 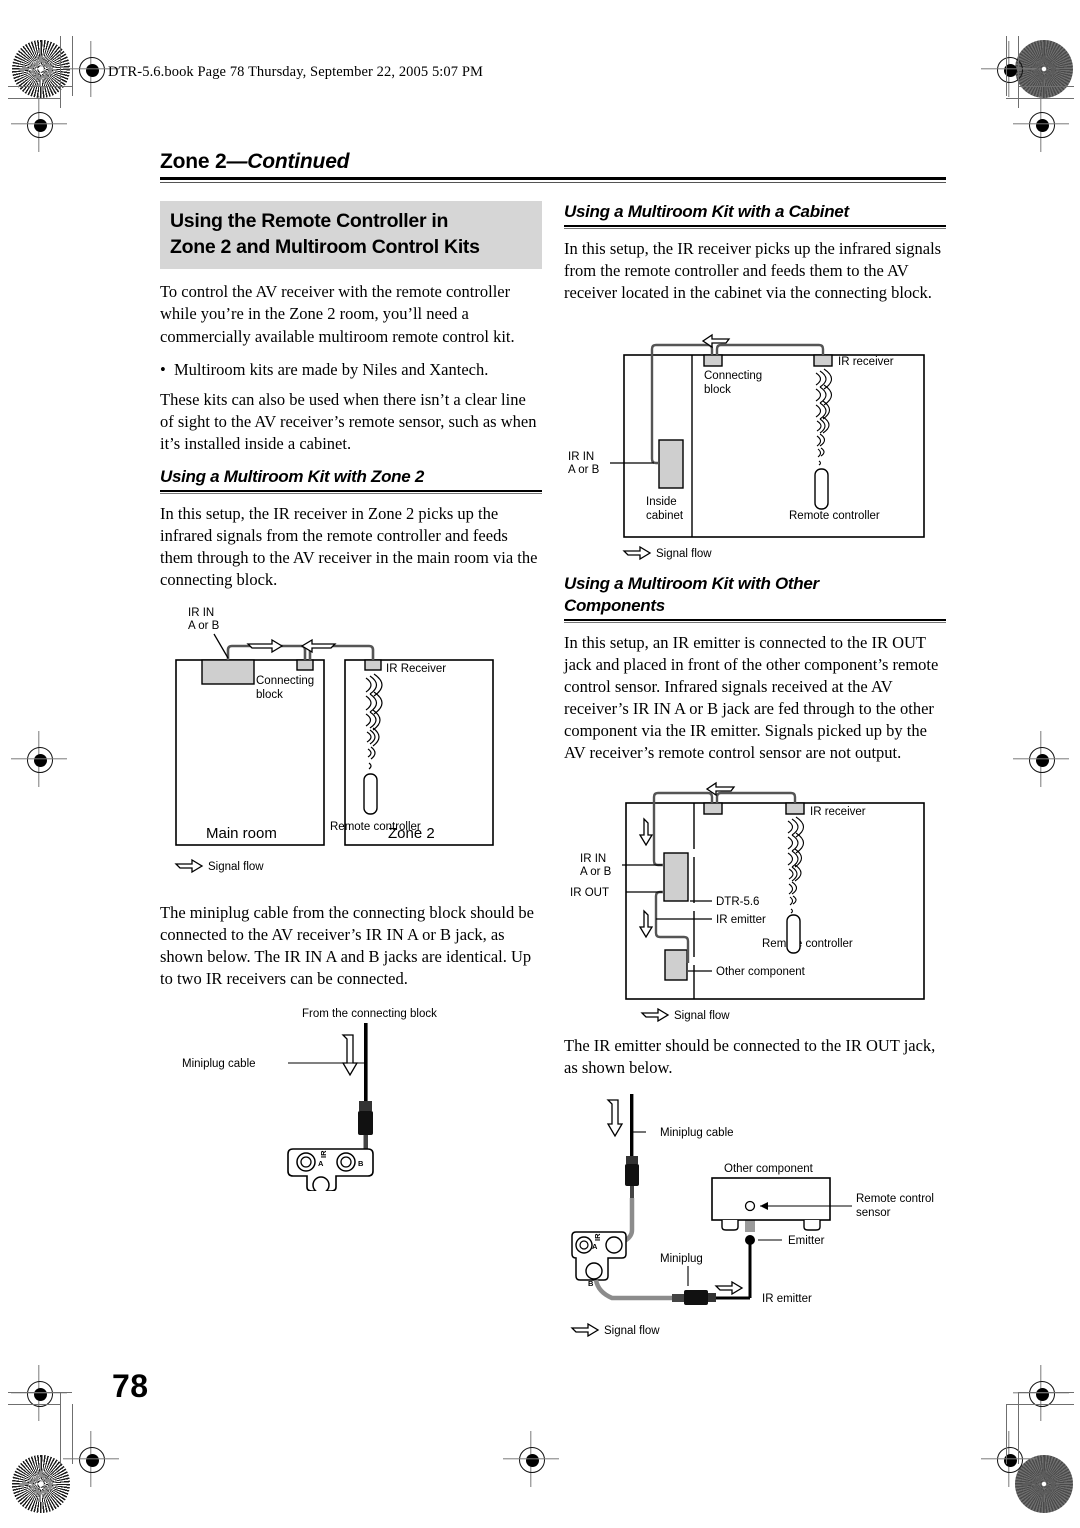 What do you see at coordinates (416, 669) in the screenshot?
I see `svg-text: IR Receiver` at bounding box center [416, 669].